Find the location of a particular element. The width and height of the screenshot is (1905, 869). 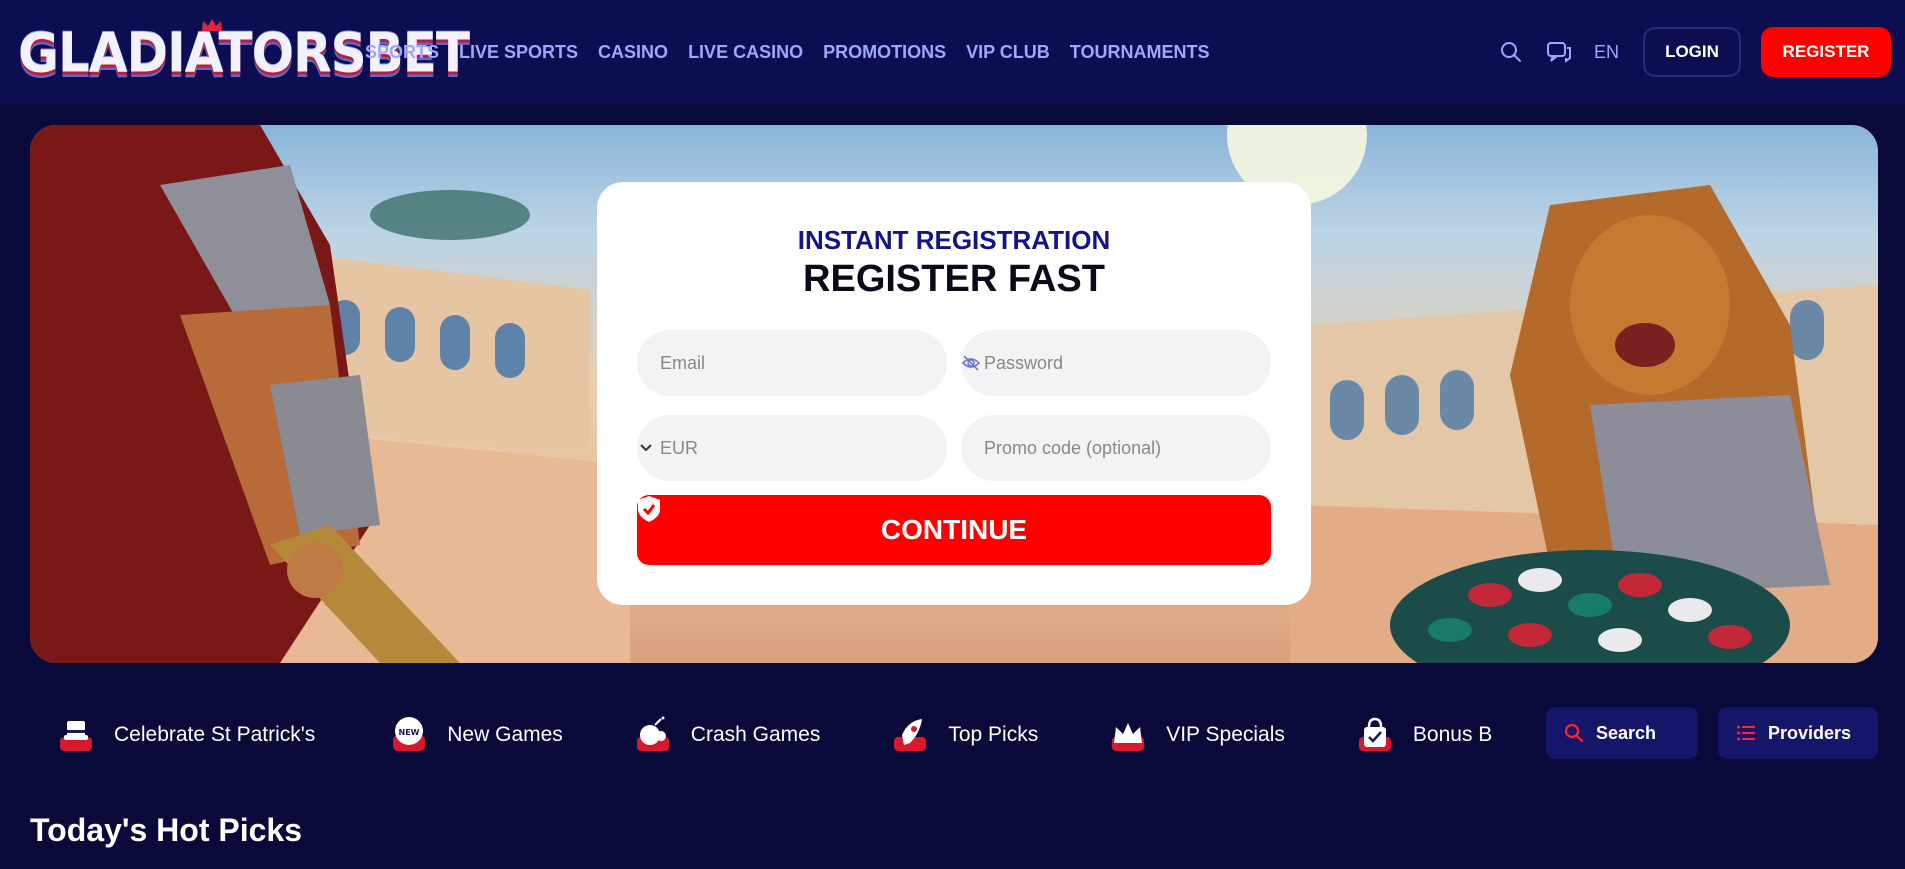

category-vip-specials: VIP Specials is located at coordinates (1196, 735).